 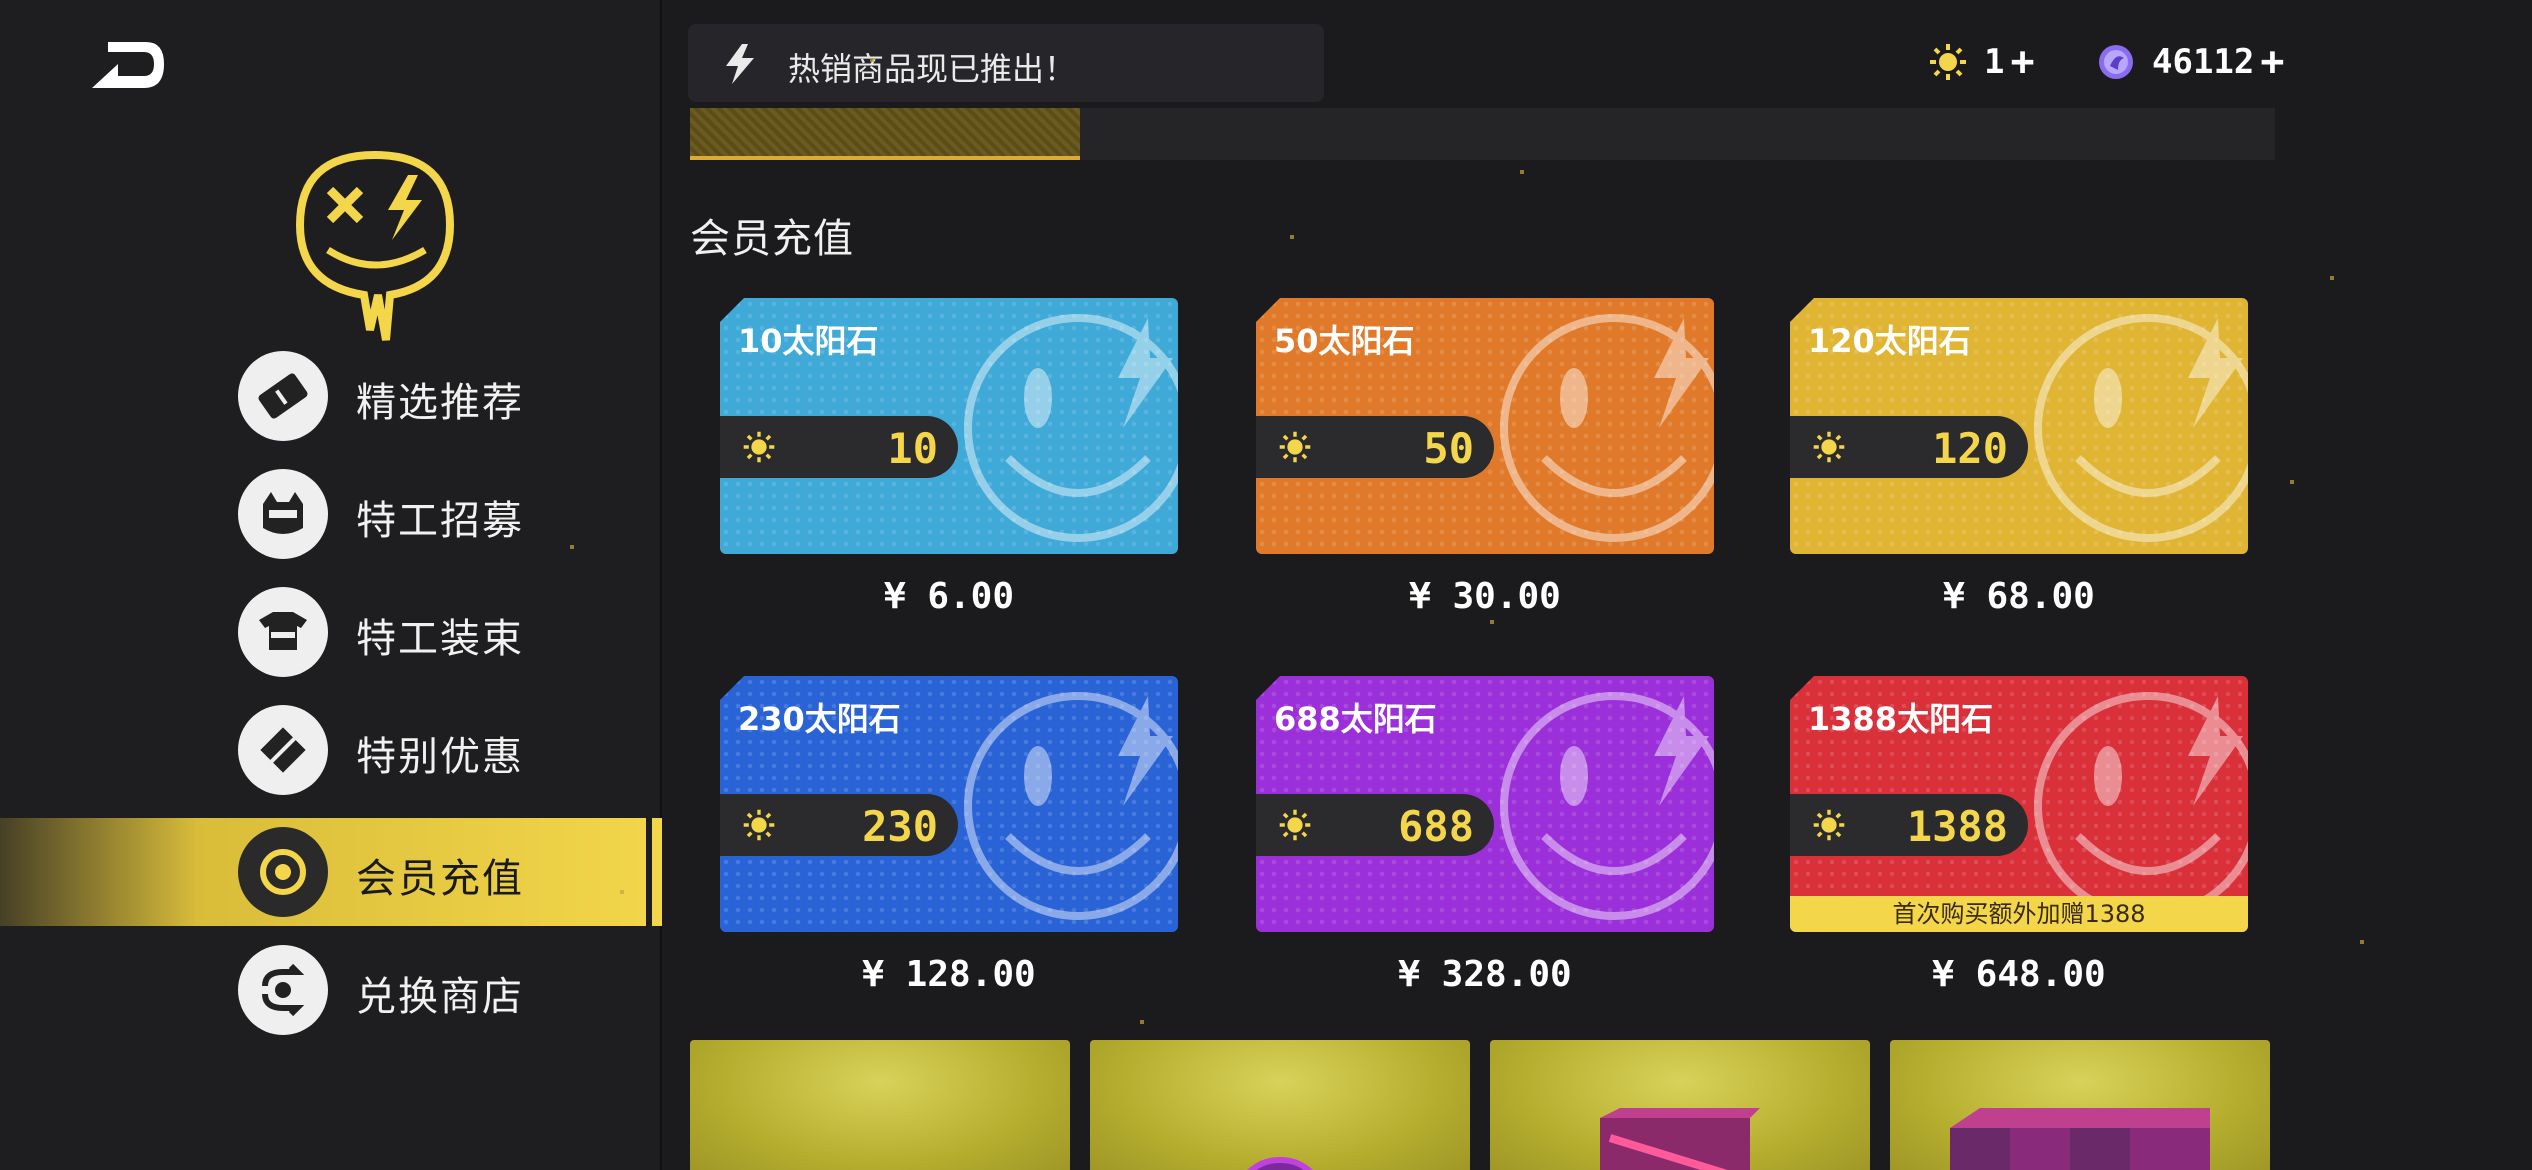 I want to click on sidebar-item-exchange-shop: 兑换商店, so click(x=331, y=990).